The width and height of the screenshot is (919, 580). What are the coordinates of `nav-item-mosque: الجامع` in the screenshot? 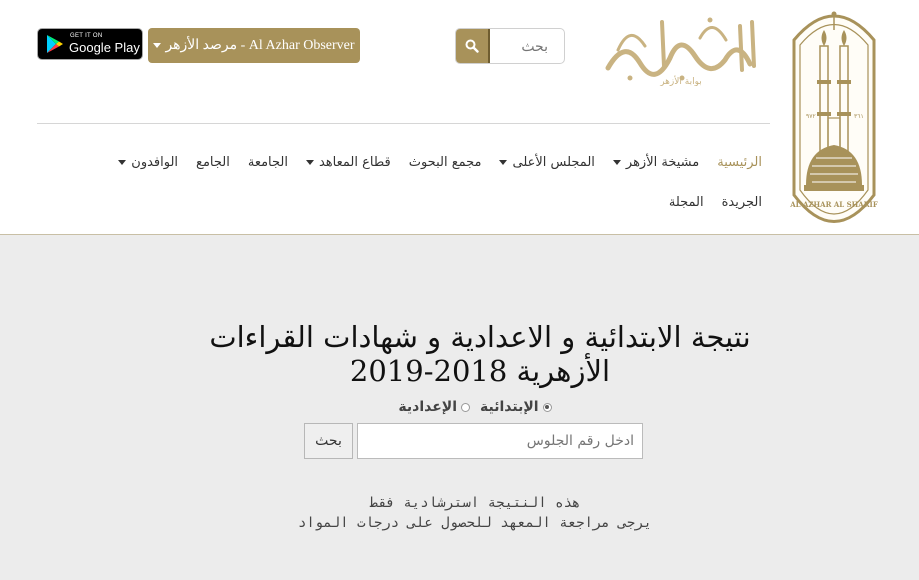 It's located at (213, 162).